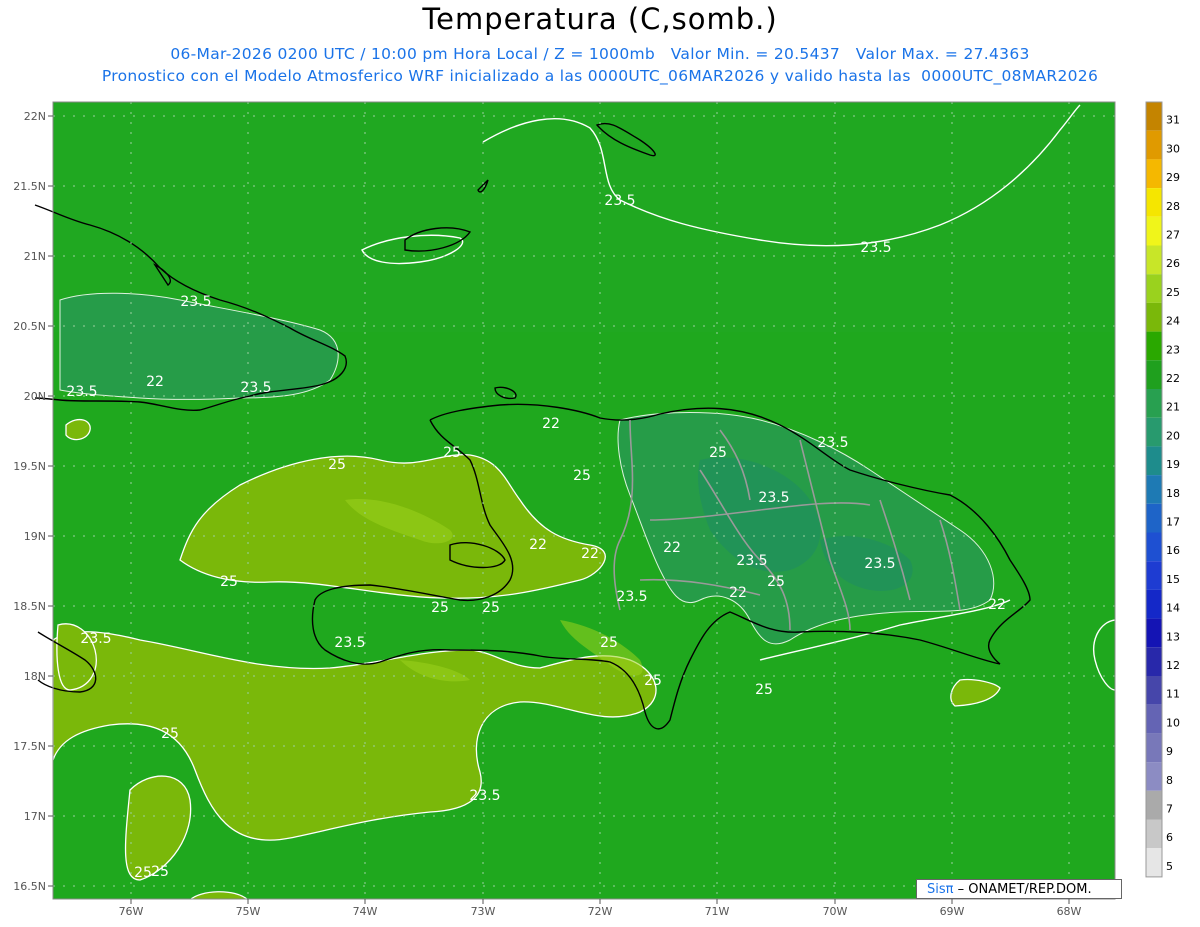  I want to click on colorbar-label: 17, so click(1173, 522).